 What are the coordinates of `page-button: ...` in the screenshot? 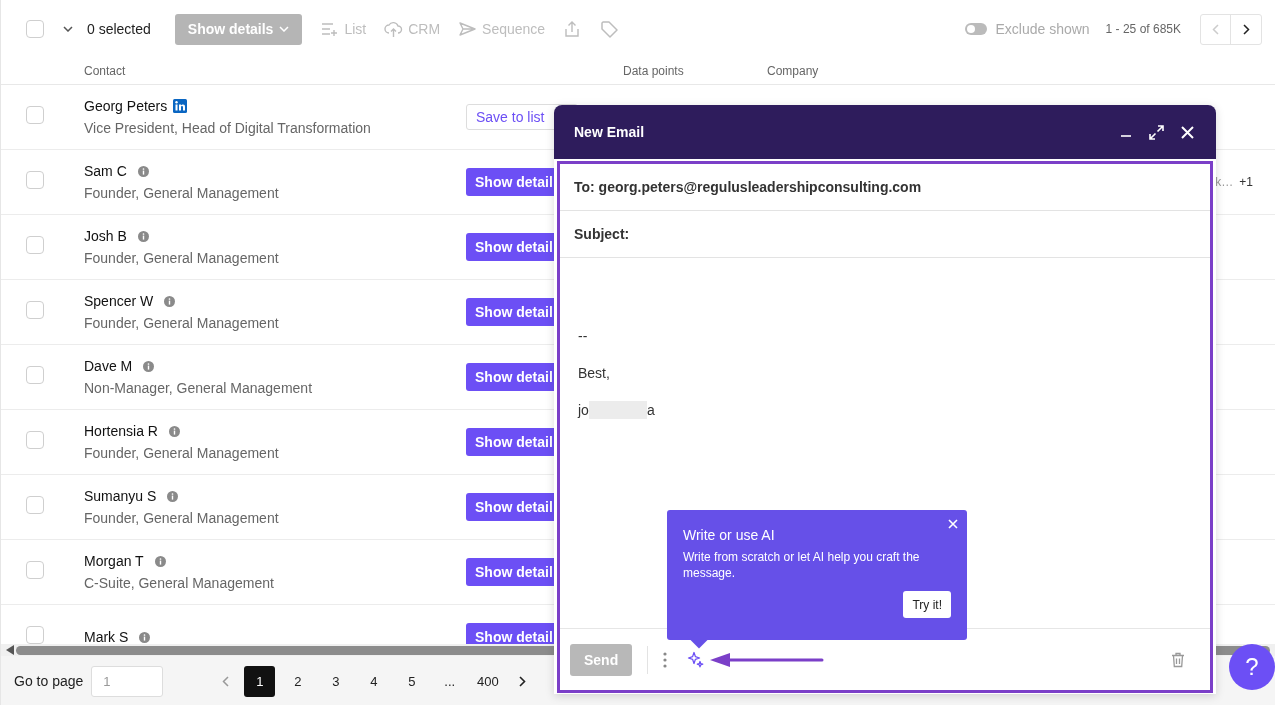 It's located at (450, 681).